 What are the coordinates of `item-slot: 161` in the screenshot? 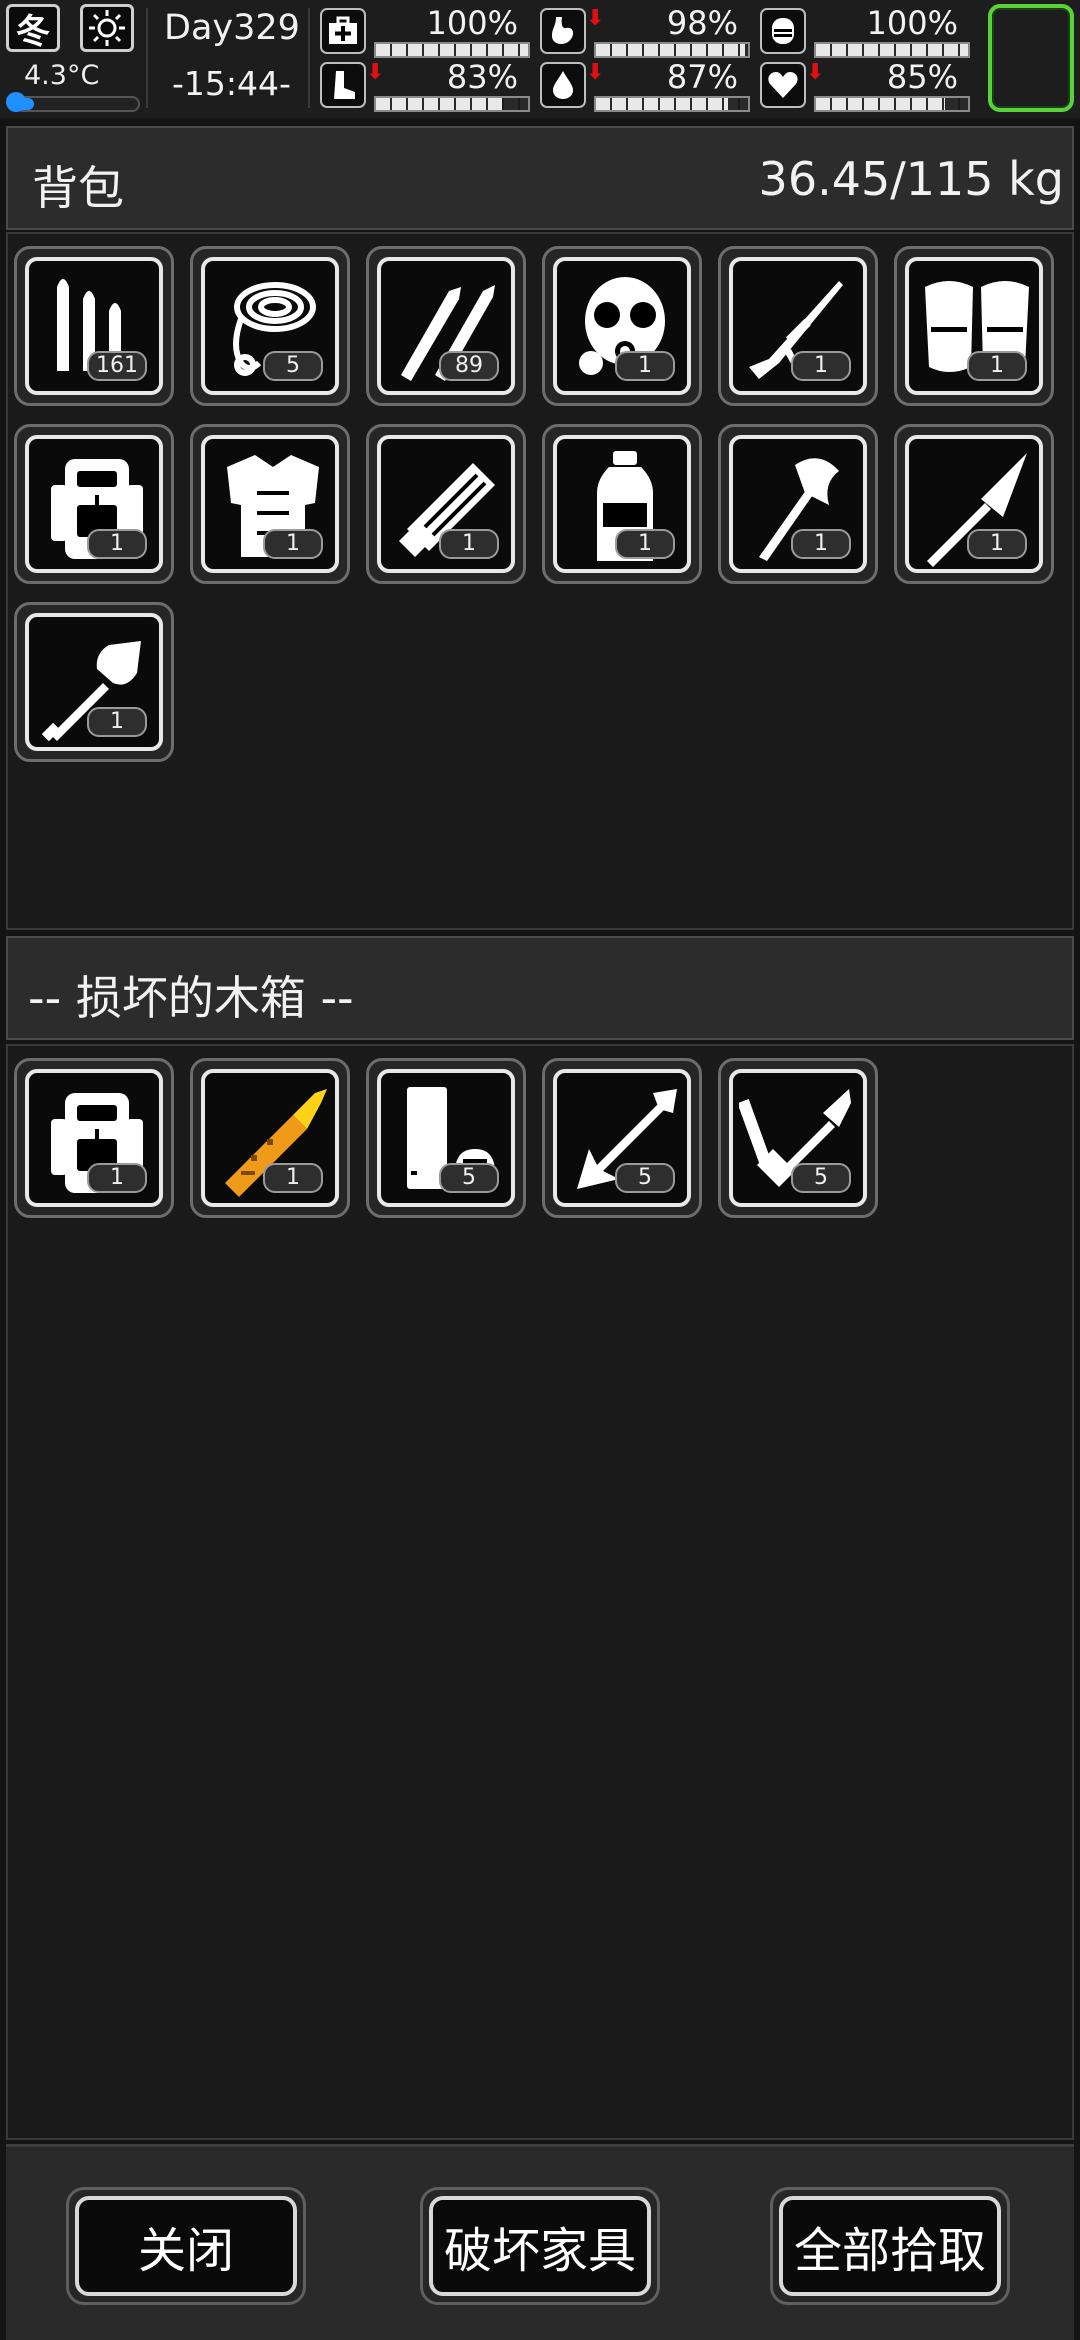 It's located at (94, 326).